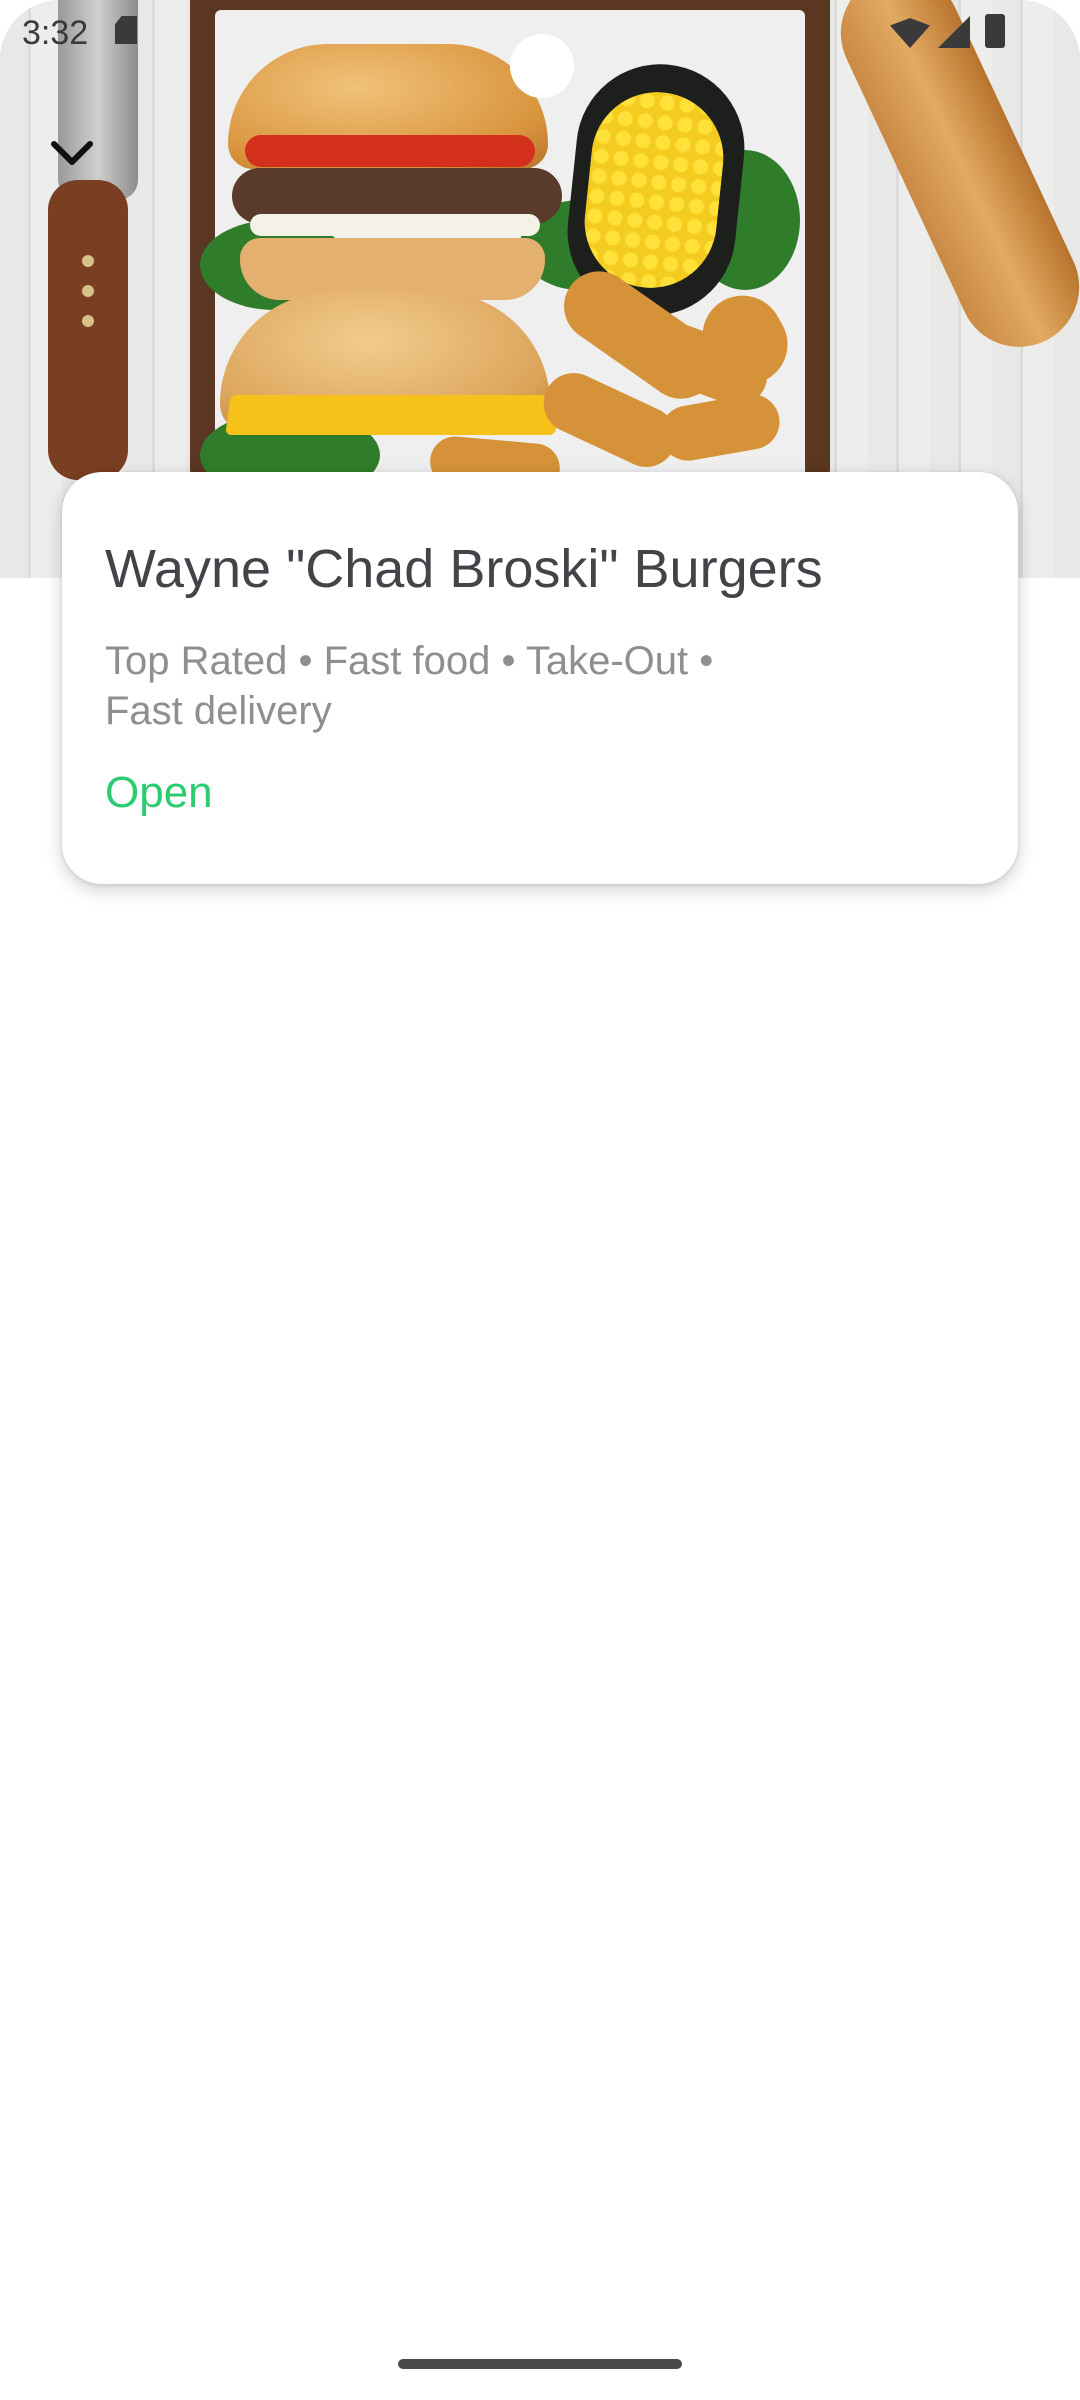 This screenshot has height=2400, width=1080. I want to click on wifi-icon, so click(910, 33).